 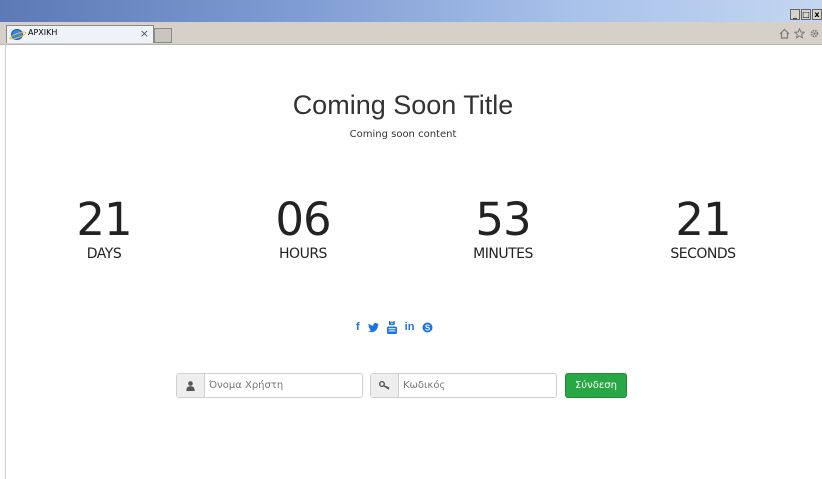 What do you see at coordinates (411, 11) in the screenshot?
I see `window-titlebar: _ □ x` at bounding box center [411, 11].